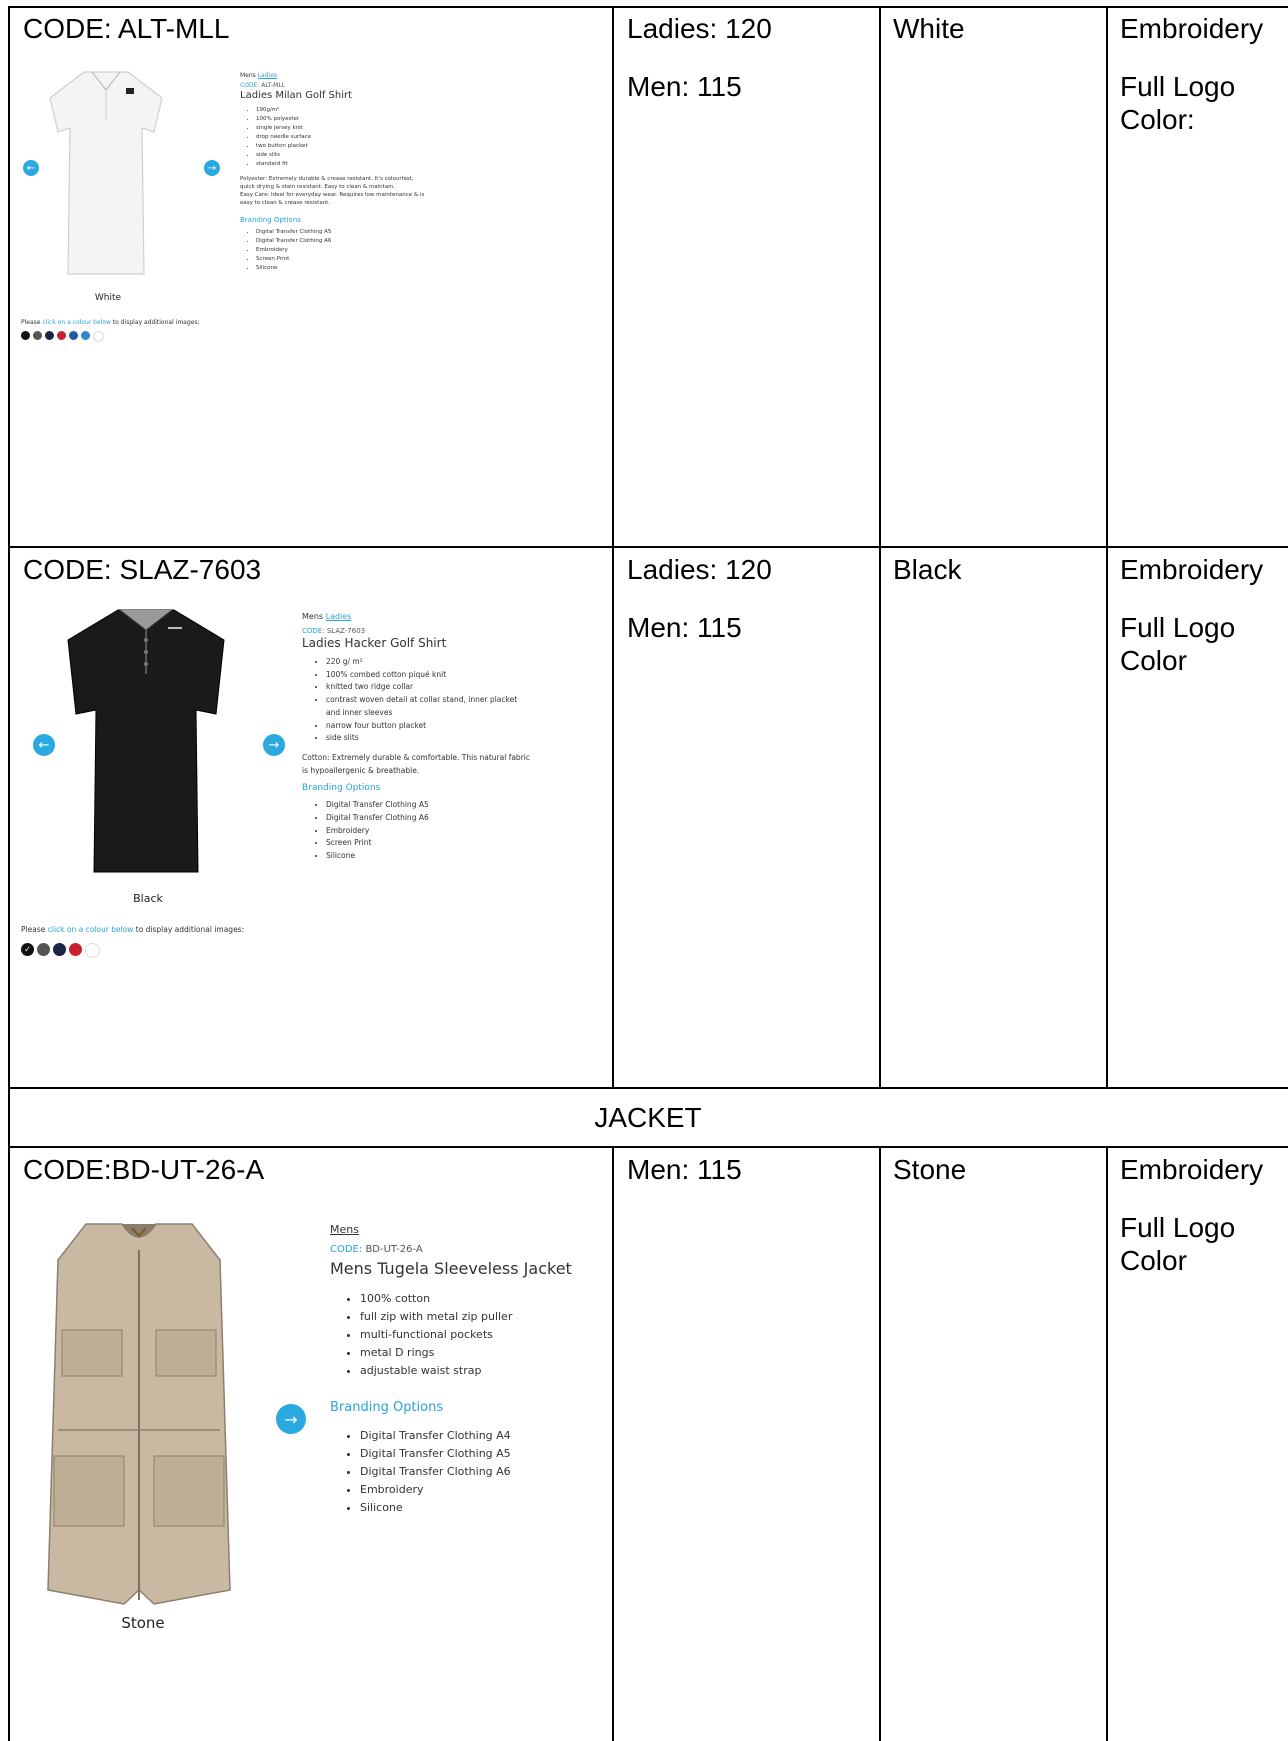 The width and height of the screenshot is (1288, 1741). What do you see at coordinates (348, 128) in the screenshot?
I see `list-item: single jersey knit` at bounding box center [348, 128].